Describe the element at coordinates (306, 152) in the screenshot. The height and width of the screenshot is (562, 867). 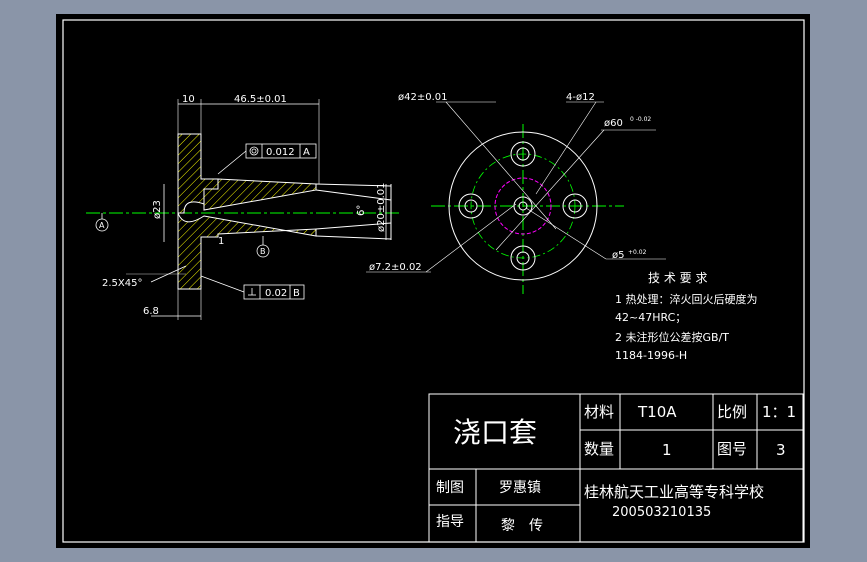
I see `tol-ref-a: A` at that location.